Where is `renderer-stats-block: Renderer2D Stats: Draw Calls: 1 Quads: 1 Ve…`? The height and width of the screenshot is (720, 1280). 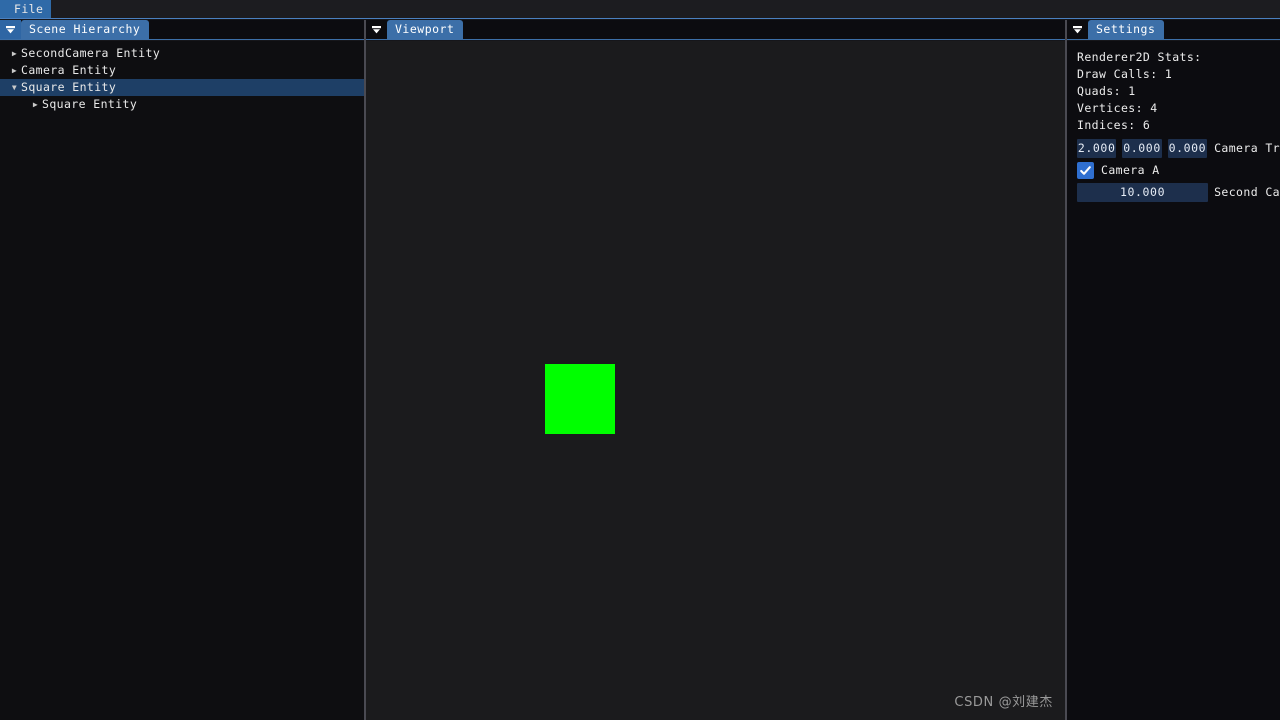
renderer-stats-block: Renderer2D Stats: Draw Calls: 1 Quads: 1 Ve… is located at coordinates (1173, 90).